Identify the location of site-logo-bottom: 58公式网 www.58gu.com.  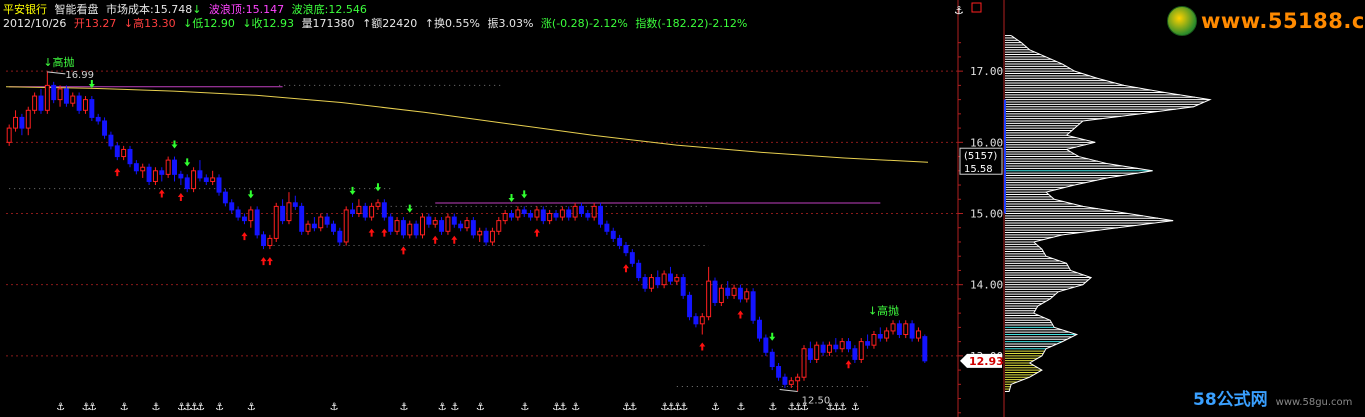
(1273, 398).